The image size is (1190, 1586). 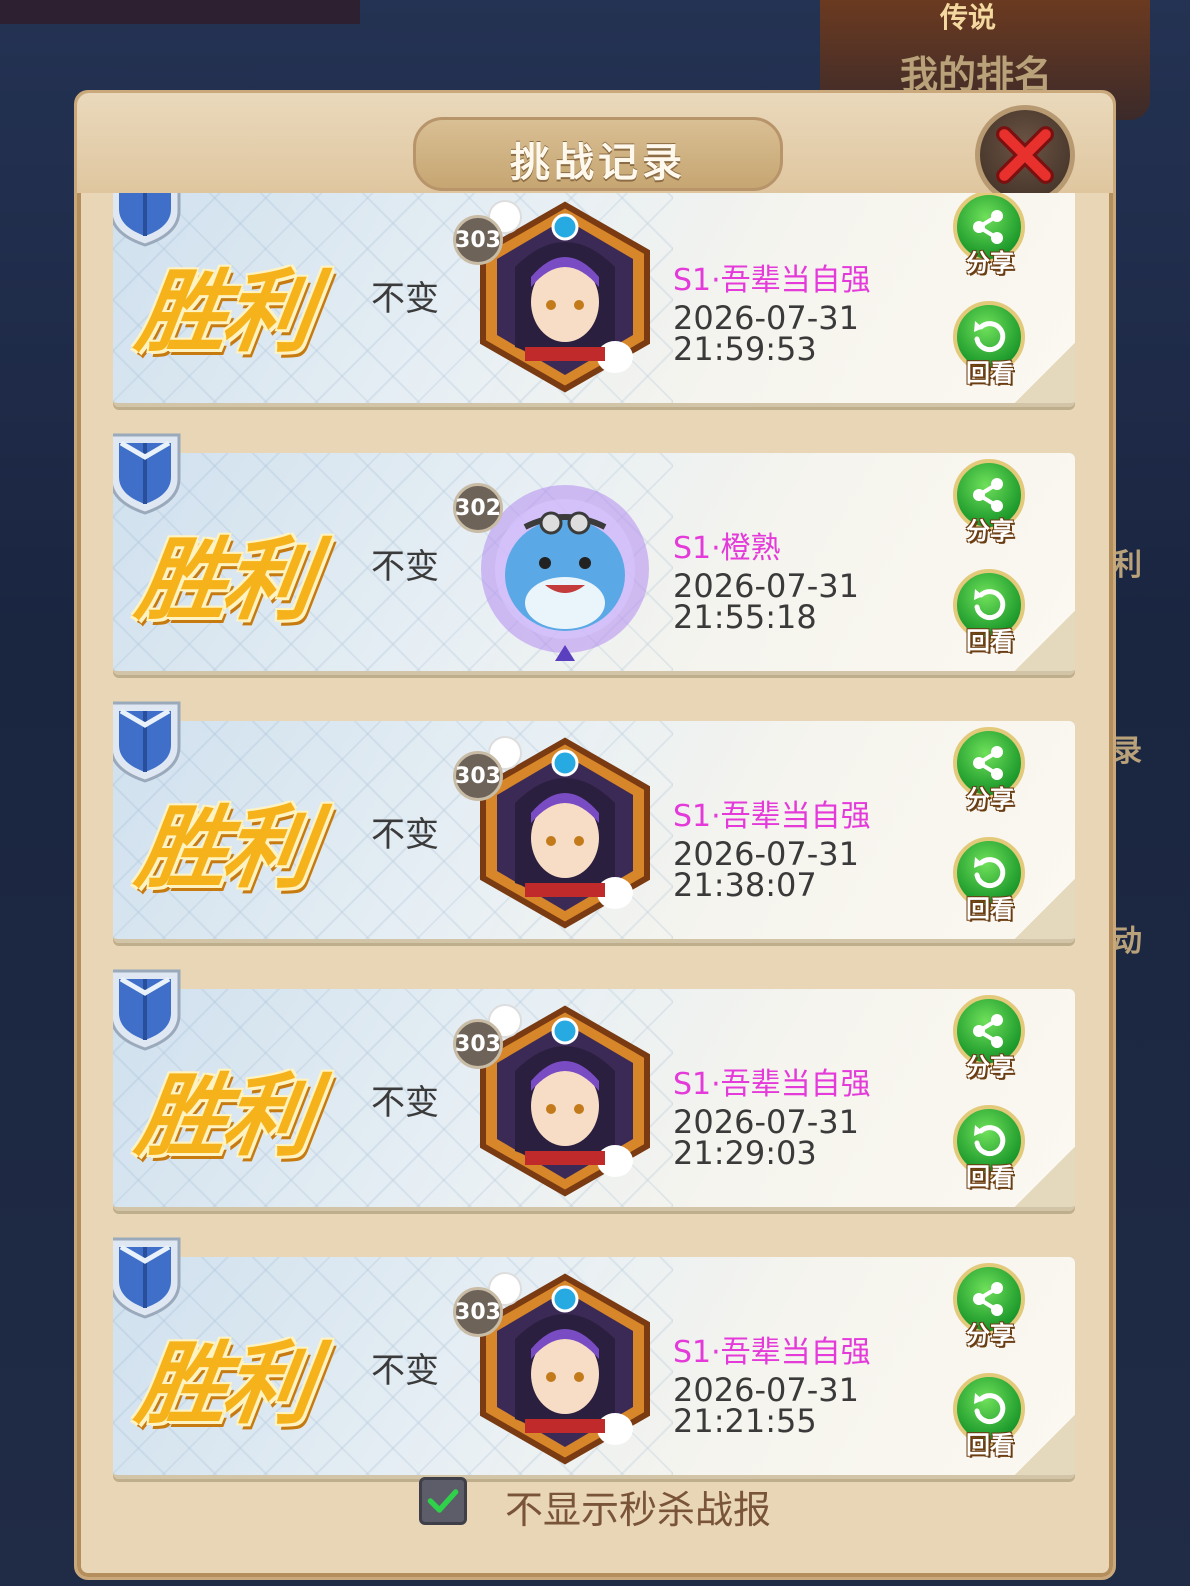 I want to click on battle-time: 21:21:55, so click(x=745, y=1421).